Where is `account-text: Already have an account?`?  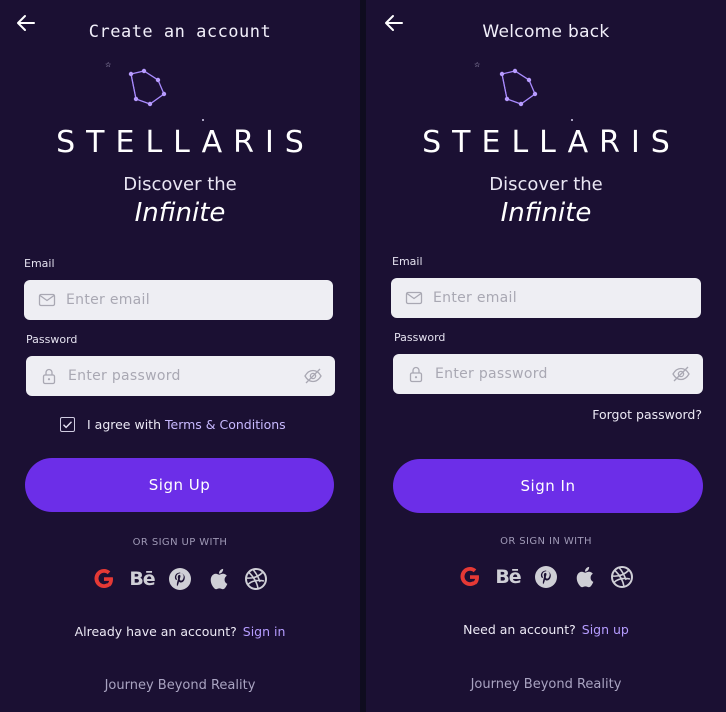 account-text: Already have an account? is located at coordinates (155, 631).